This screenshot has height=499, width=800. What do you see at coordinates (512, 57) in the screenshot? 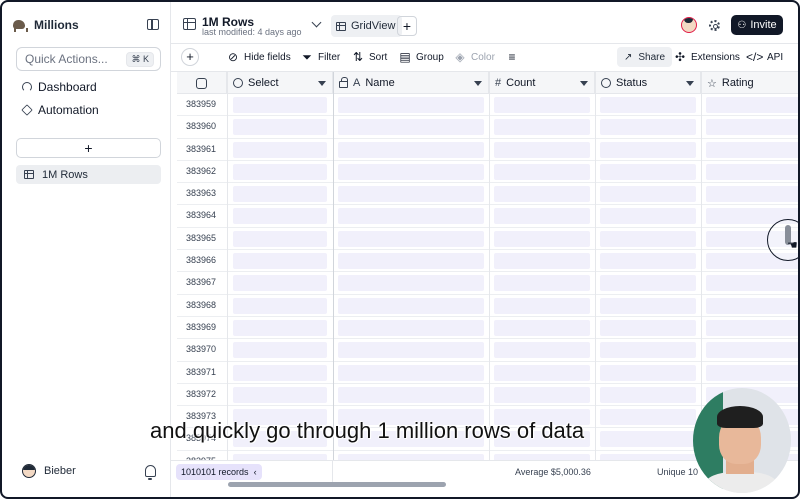
I see `row-height-button: ≡` at bounding box center [512, 57].